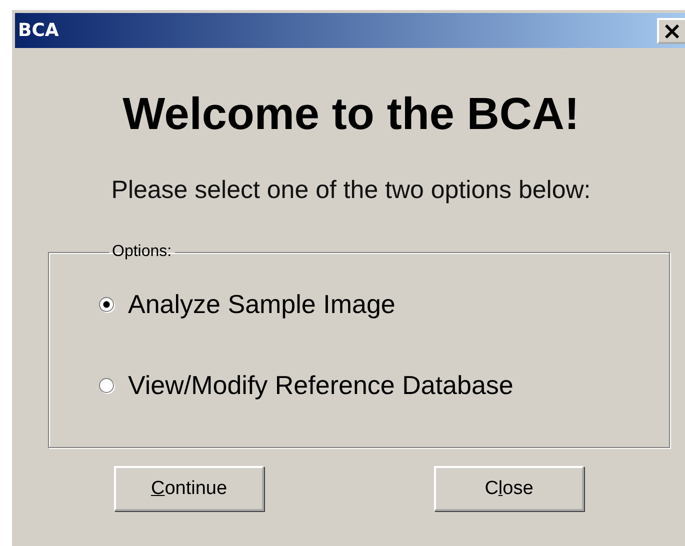 Image resolution: width=685 pixels, height=546 pixels. What do you see at coordinates (384, 385) in the screenshot?
I see `radio-option: View/Modify Reference Database` at bounding box center [384, 385].